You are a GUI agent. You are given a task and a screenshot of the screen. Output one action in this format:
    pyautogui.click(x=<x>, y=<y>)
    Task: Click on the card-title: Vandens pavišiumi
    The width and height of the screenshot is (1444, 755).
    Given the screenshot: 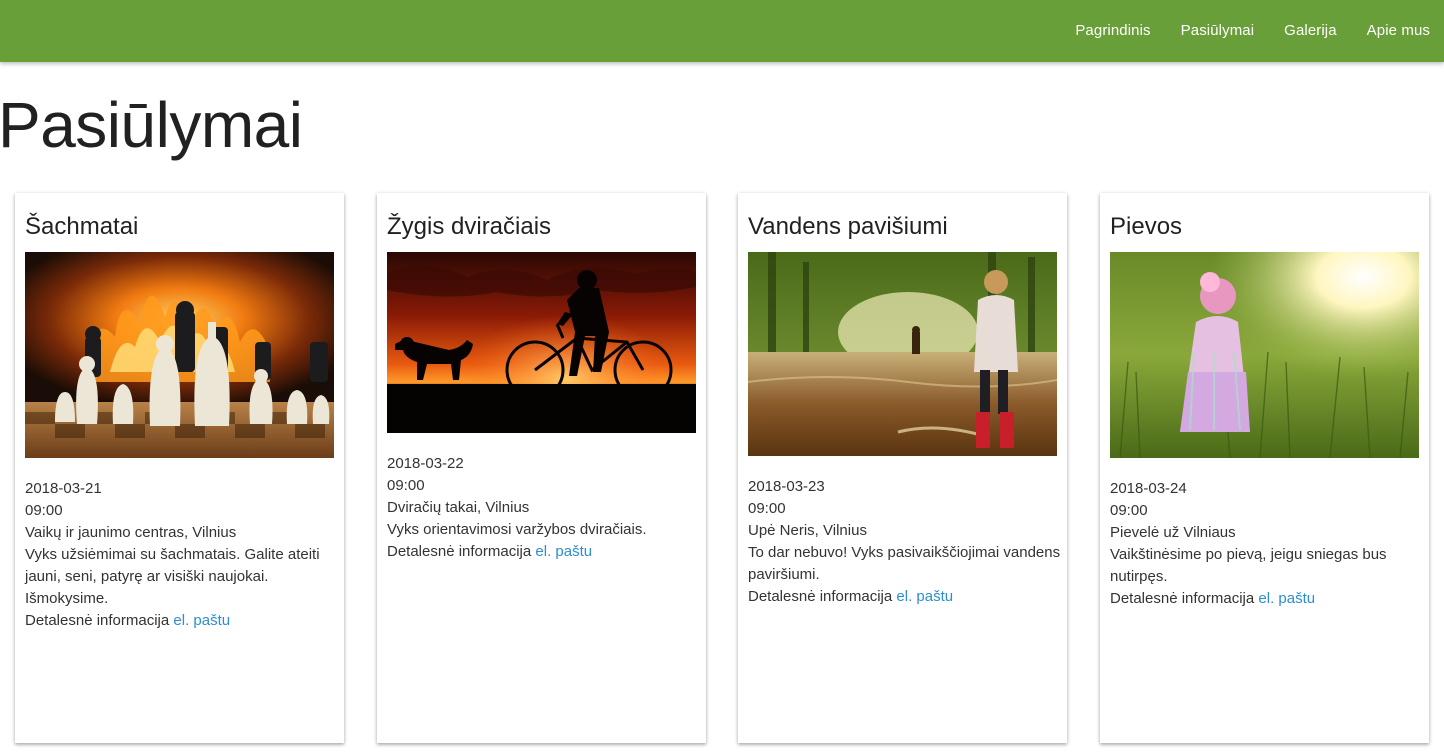 What is the action you would take?
    pyautogui.click(x=848, y=226)
    